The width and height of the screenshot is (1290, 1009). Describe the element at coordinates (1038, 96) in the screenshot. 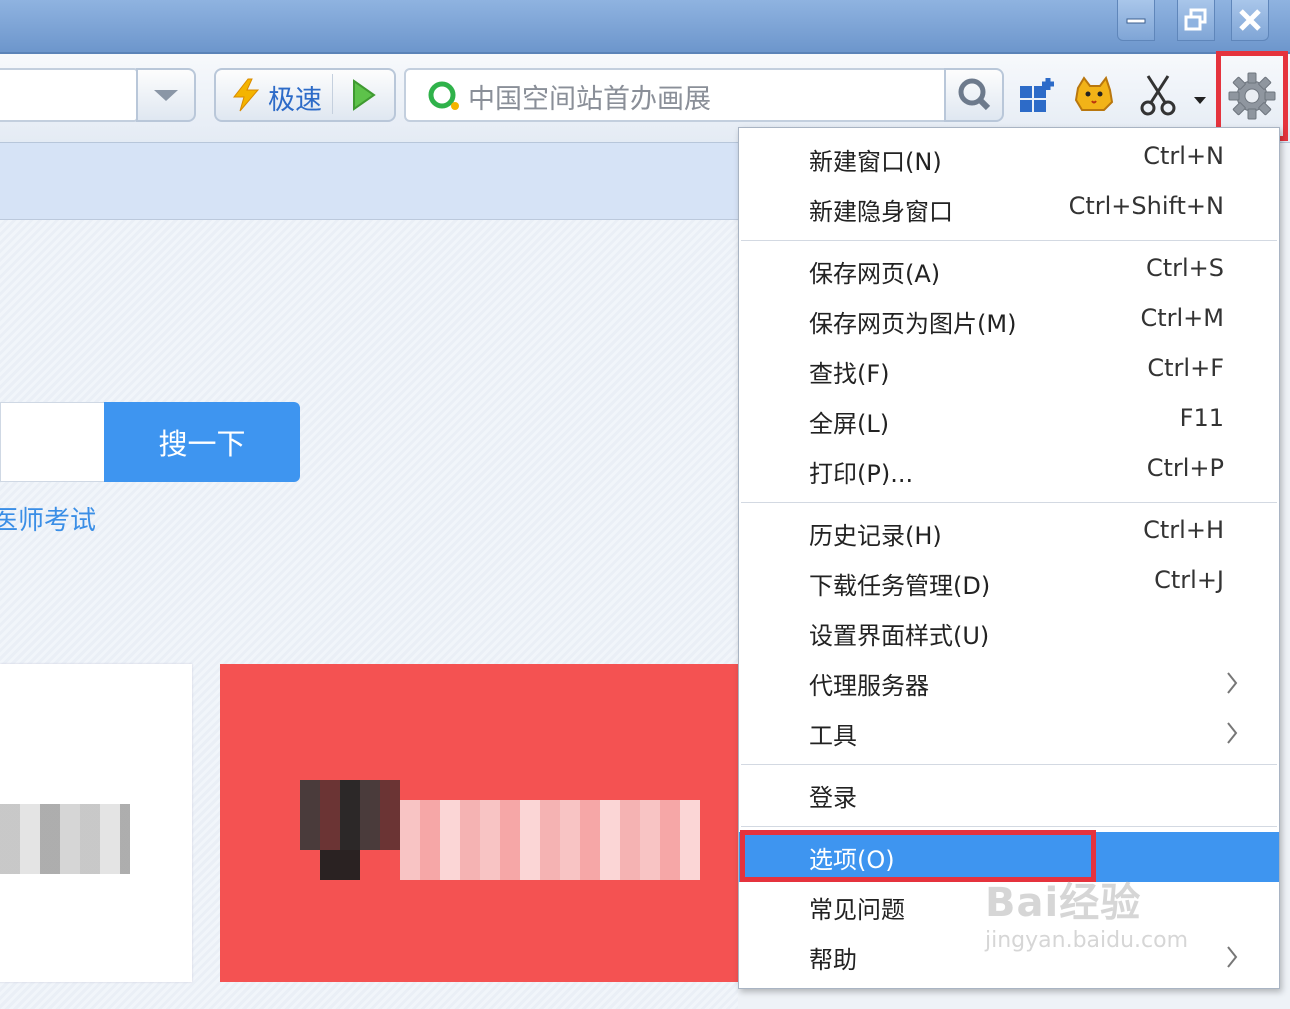

I see `apps-grid-icon` at that location.